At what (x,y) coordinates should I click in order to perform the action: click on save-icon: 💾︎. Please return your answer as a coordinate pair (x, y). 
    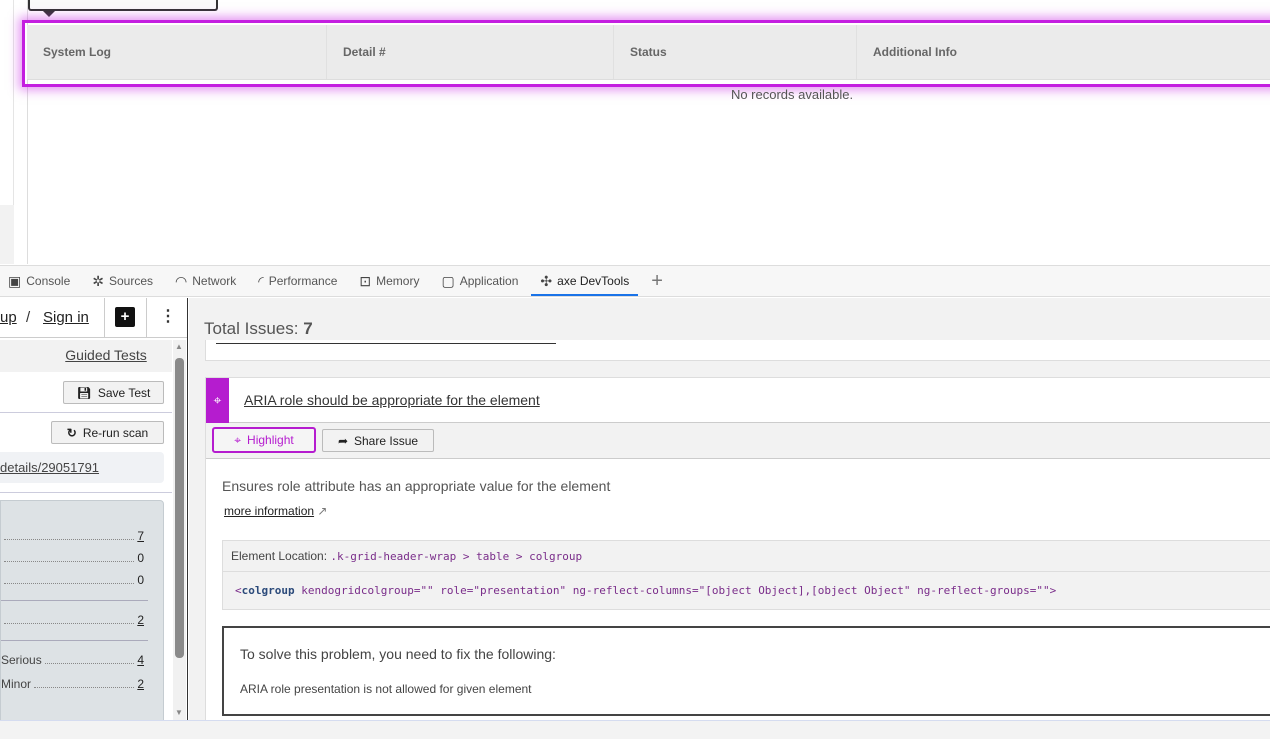
    Looking at the image, I should click on (84, 392).